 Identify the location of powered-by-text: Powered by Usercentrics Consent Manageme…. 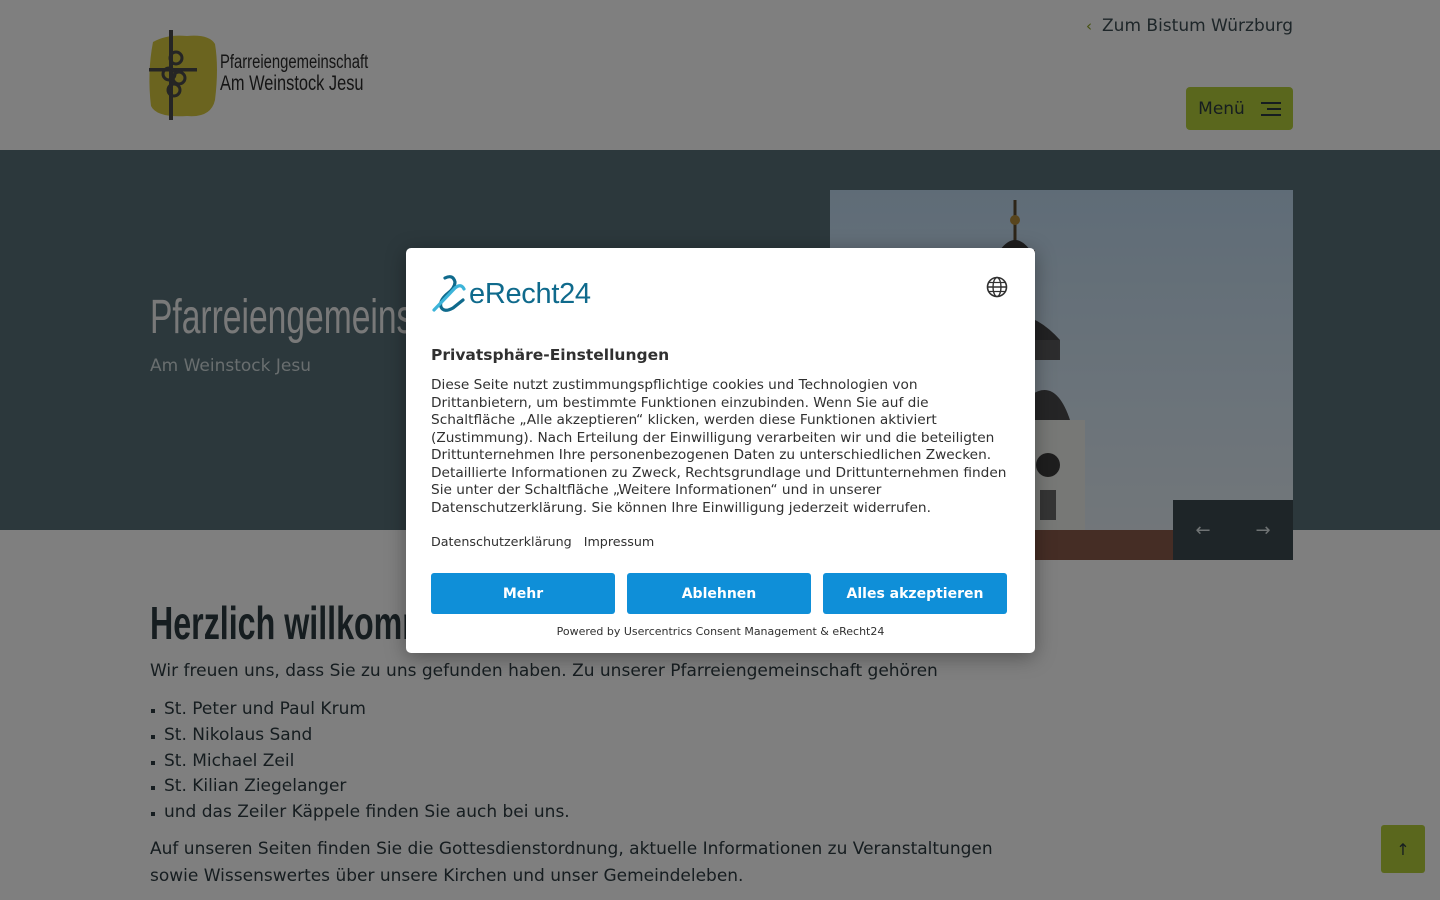
(720, 631).